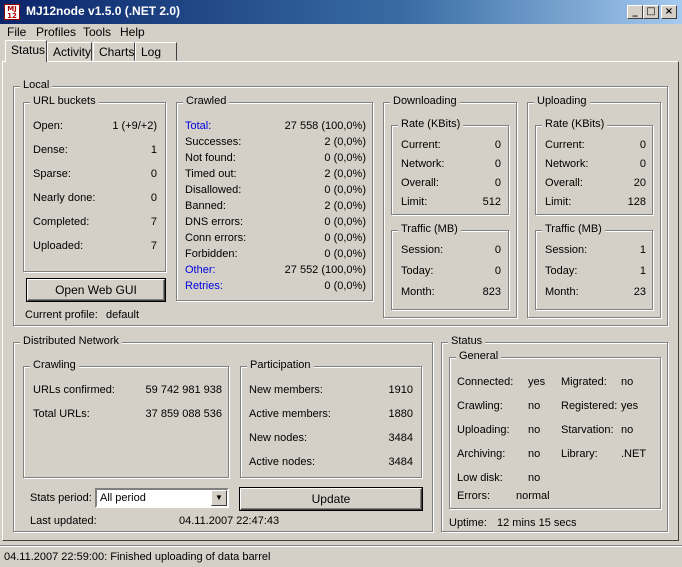 This screenshot has width=682, height=567. Describe the element at coordinates (12, 12) in the screenshot. I see `app-icon: MJ 12` at that location.